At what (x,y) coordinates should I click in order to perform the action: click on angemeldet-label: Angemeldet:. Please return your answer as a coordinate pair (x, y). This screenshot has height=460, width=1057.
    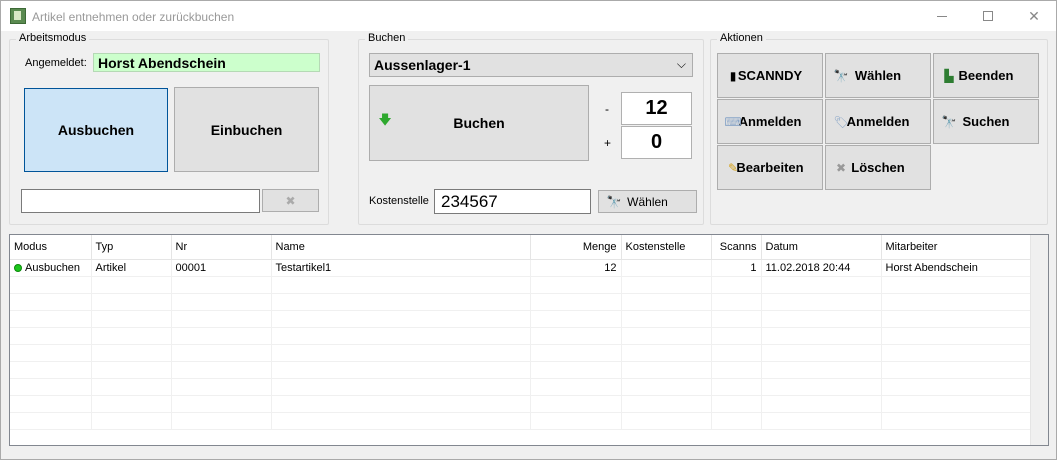
    Looking at the image, I should click on (56, 63).